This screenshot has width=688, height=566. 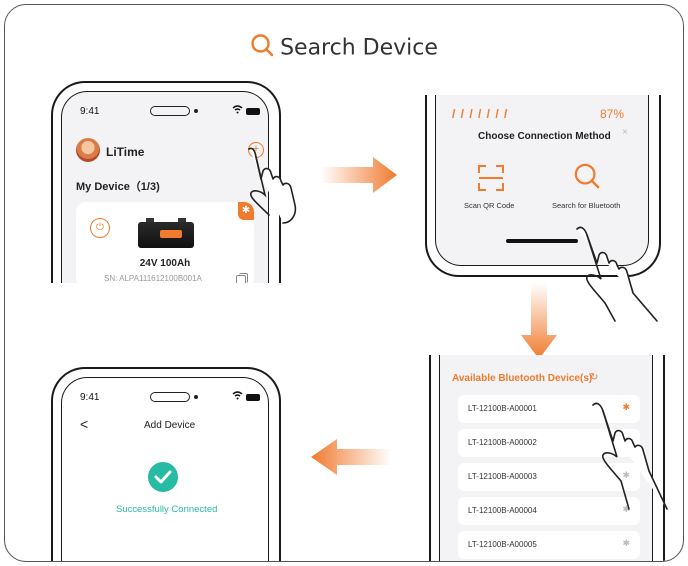 I want to click on device-label: LT-12100B-A00004, so click(x=502, y=510).